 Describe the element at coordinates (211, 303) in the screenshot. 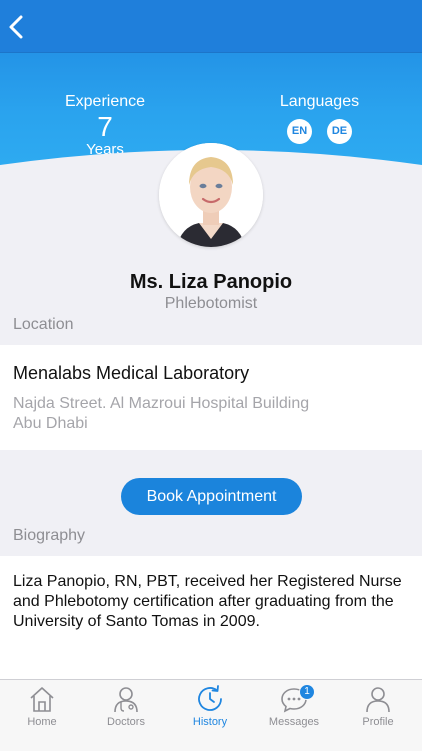

I see `doctor-role: Phlebotomist` at that location.